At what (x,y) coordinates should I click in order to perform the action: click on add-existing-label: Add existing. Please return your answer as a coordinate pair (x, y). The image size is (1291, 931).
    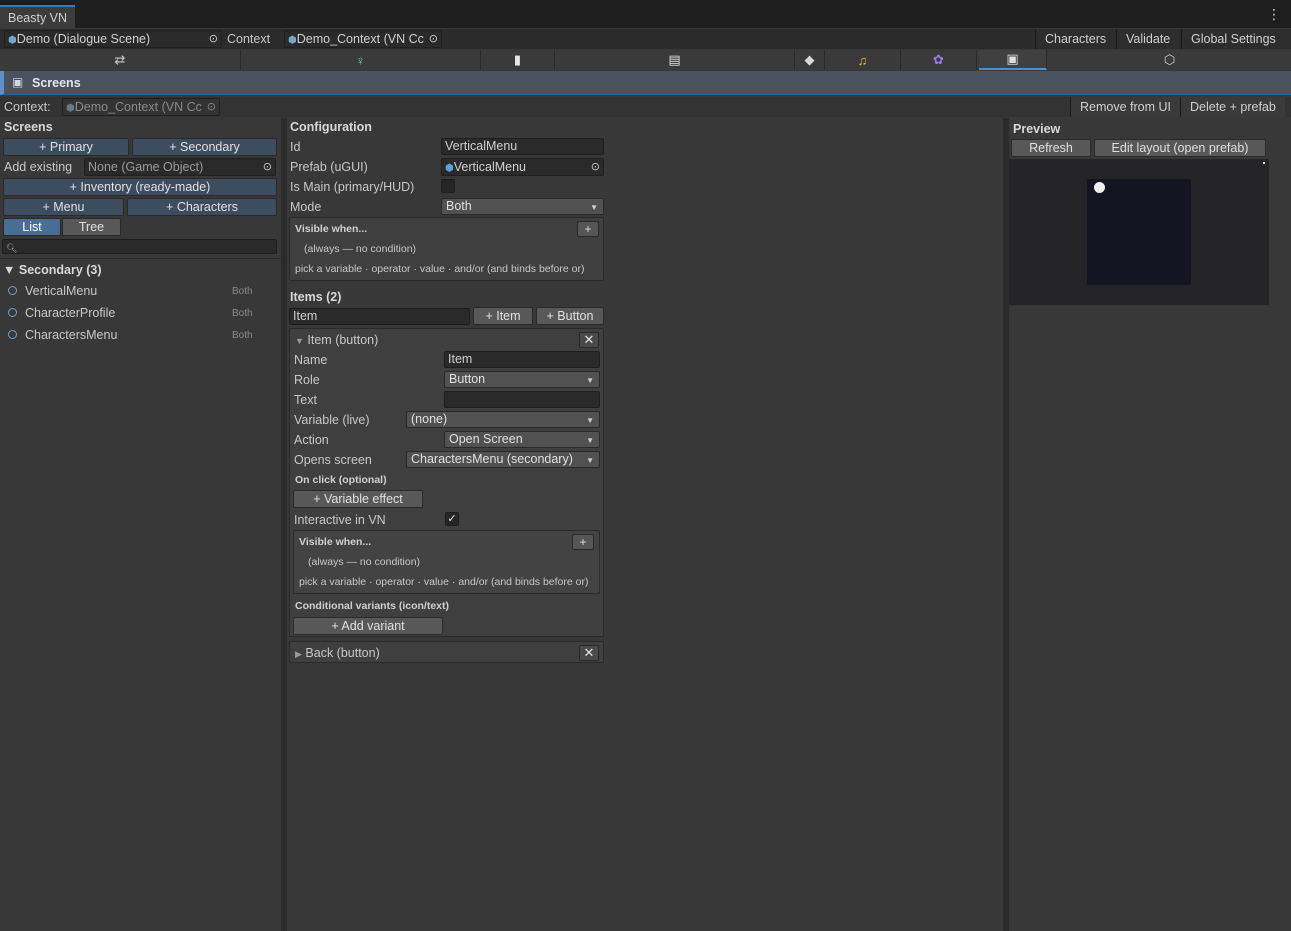
    Looking at the image, I should click on (38, 167).